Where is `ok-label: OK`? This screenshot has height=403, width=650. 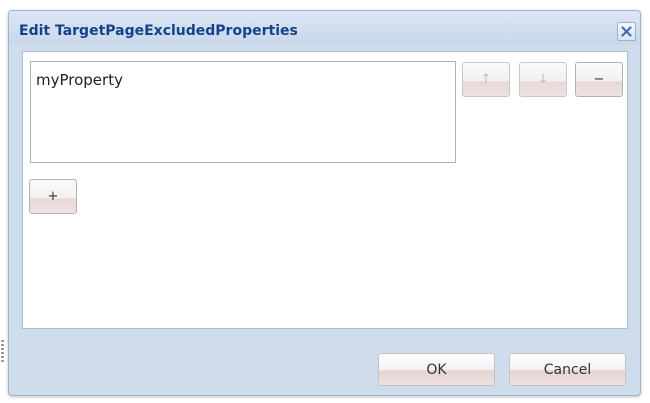 ok-label: OK is located at coordinates (436, 369).